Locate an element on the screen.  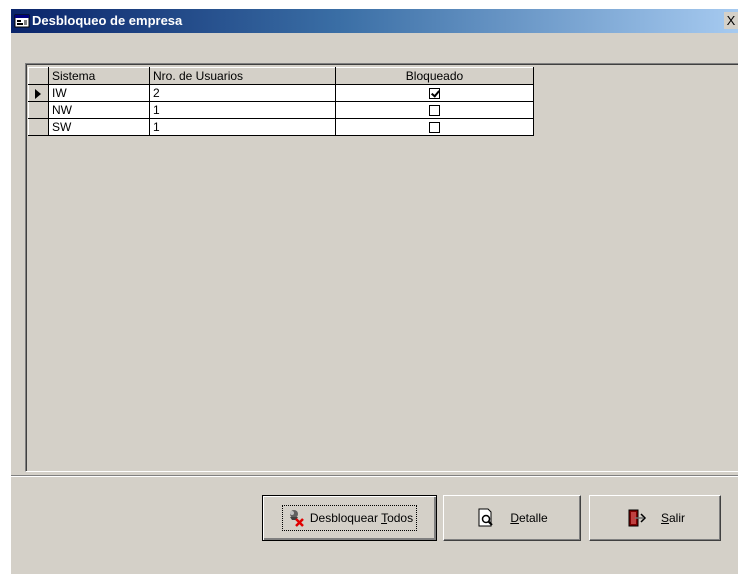
cell-sistema: SW is located at coordinates (99, 127).